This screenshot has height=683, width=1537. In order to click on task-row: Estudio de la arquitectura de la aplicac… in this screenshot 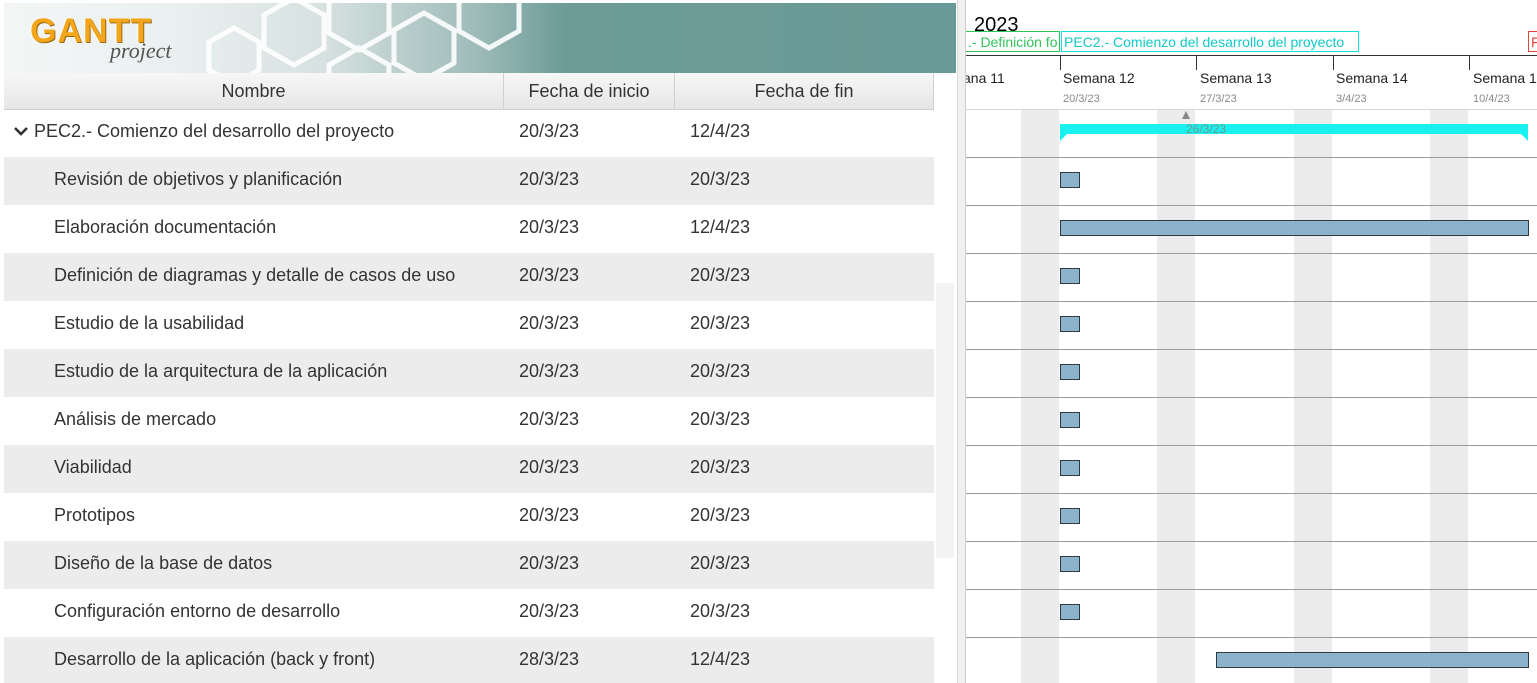, I will do `click(469, 373)`.